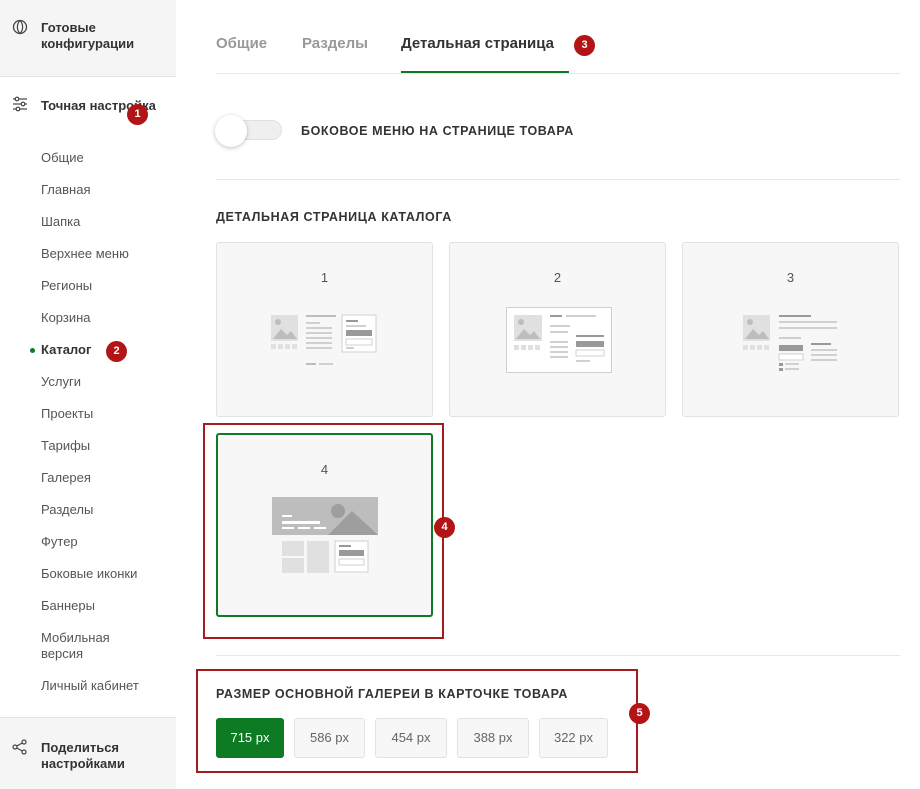 Image resolution: width=920 pixels, height=789 pixels. Describe the element at coordinates (324, 339) in the screenshot. I see `layout-preview-1-icon` at that location.